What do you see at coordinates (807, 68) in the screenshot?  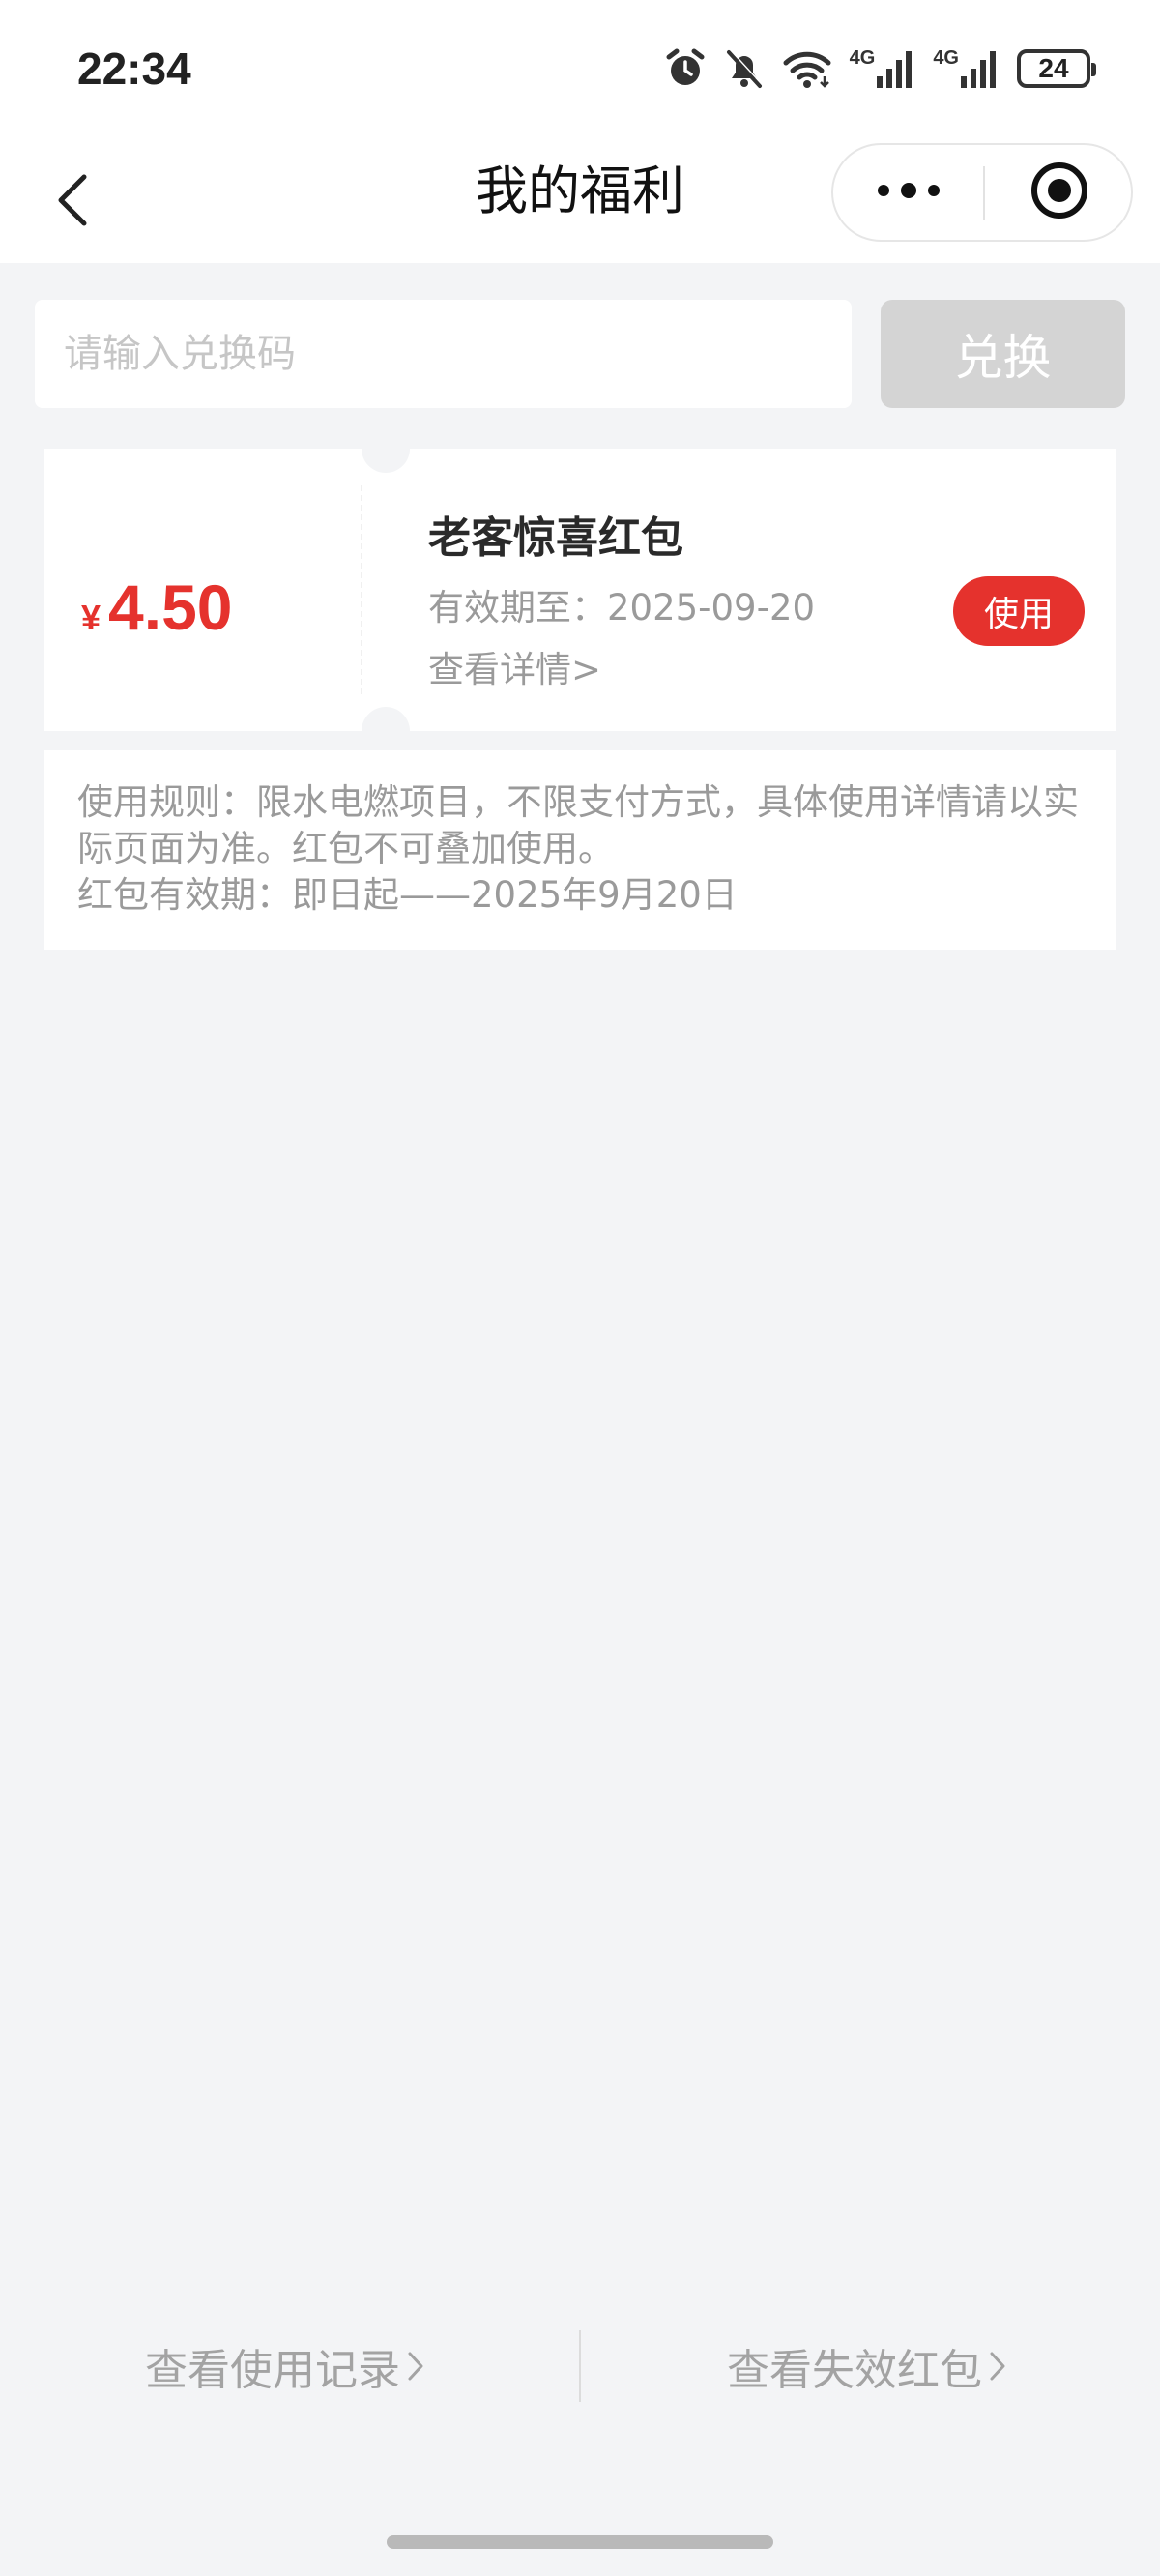 I see `wifi-icon` at bounding box center [807, 68].